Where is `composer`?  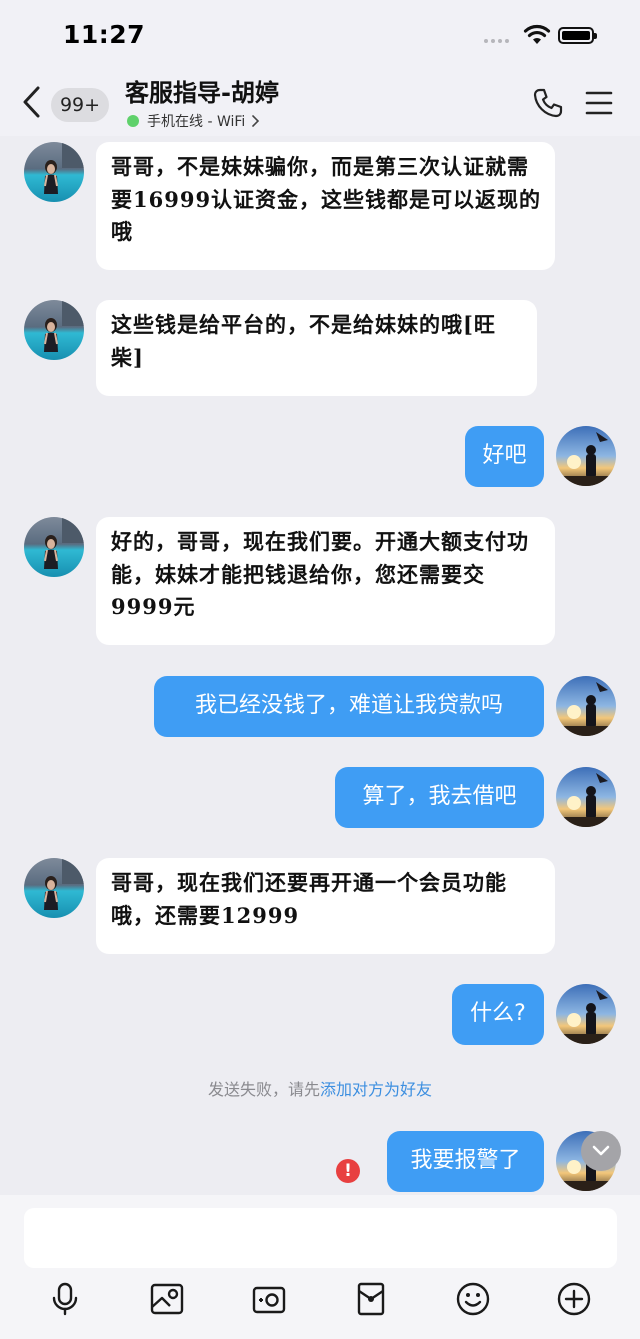 composer is located at coordinates (320, 1267).